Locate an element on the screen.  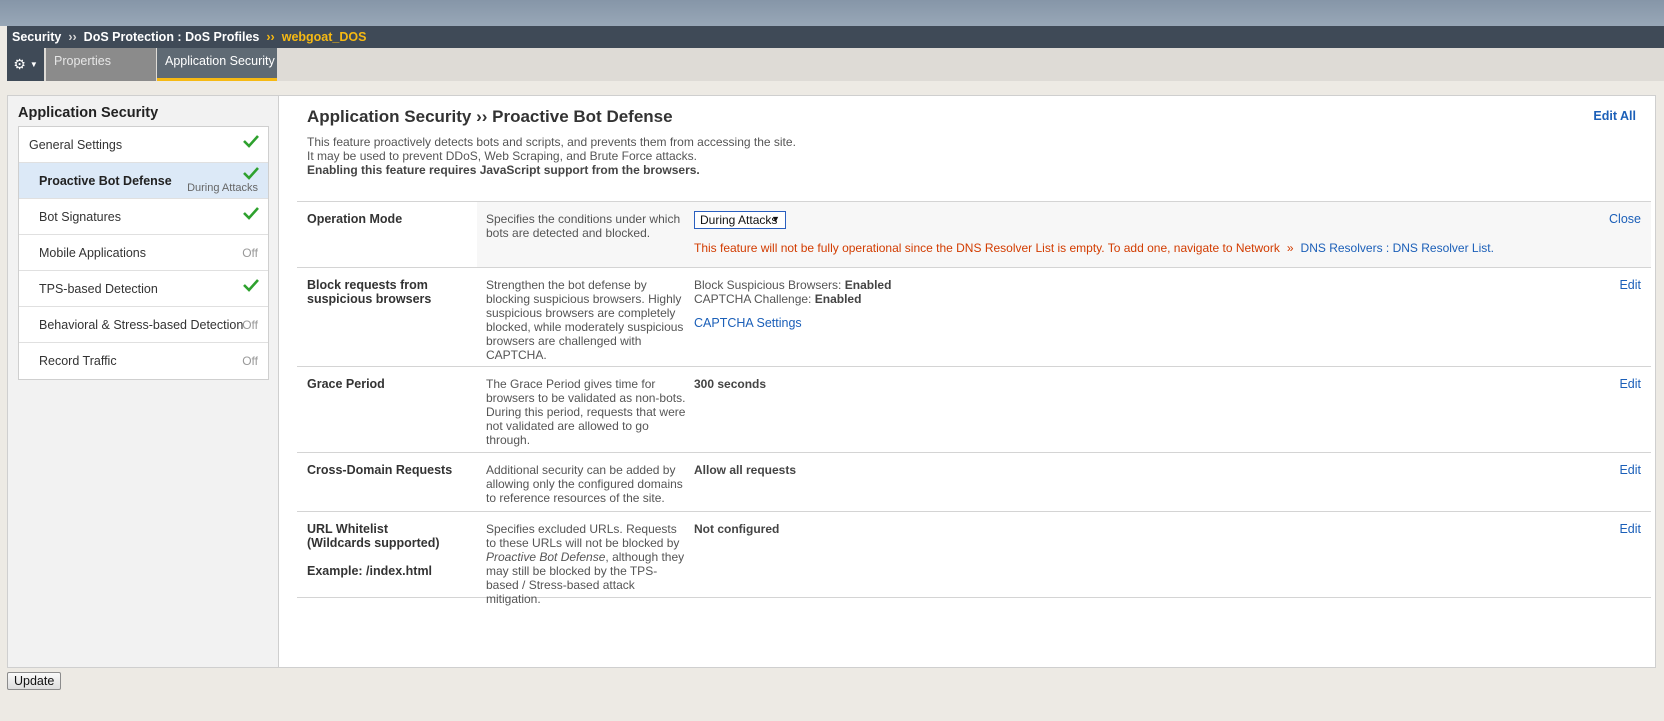
gear-icon: ⚙ is located at coordinates (19, 64).